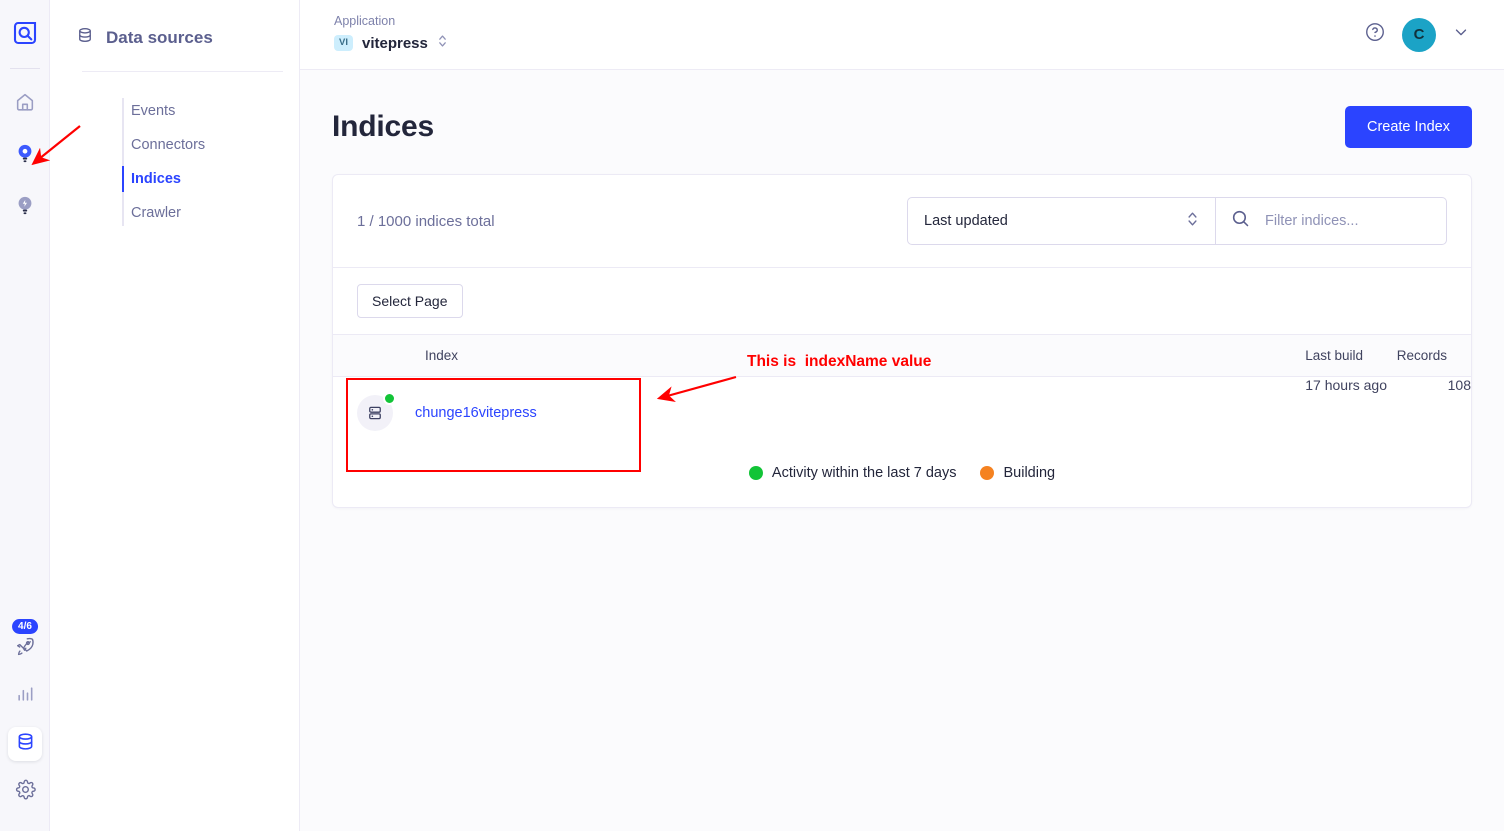 The height and width of the screenshot is (831, 1504). Describe the element at coordinates (426, 221) in the screenshot. I see `indices-count: 1 / 1000 indices total` at that location.